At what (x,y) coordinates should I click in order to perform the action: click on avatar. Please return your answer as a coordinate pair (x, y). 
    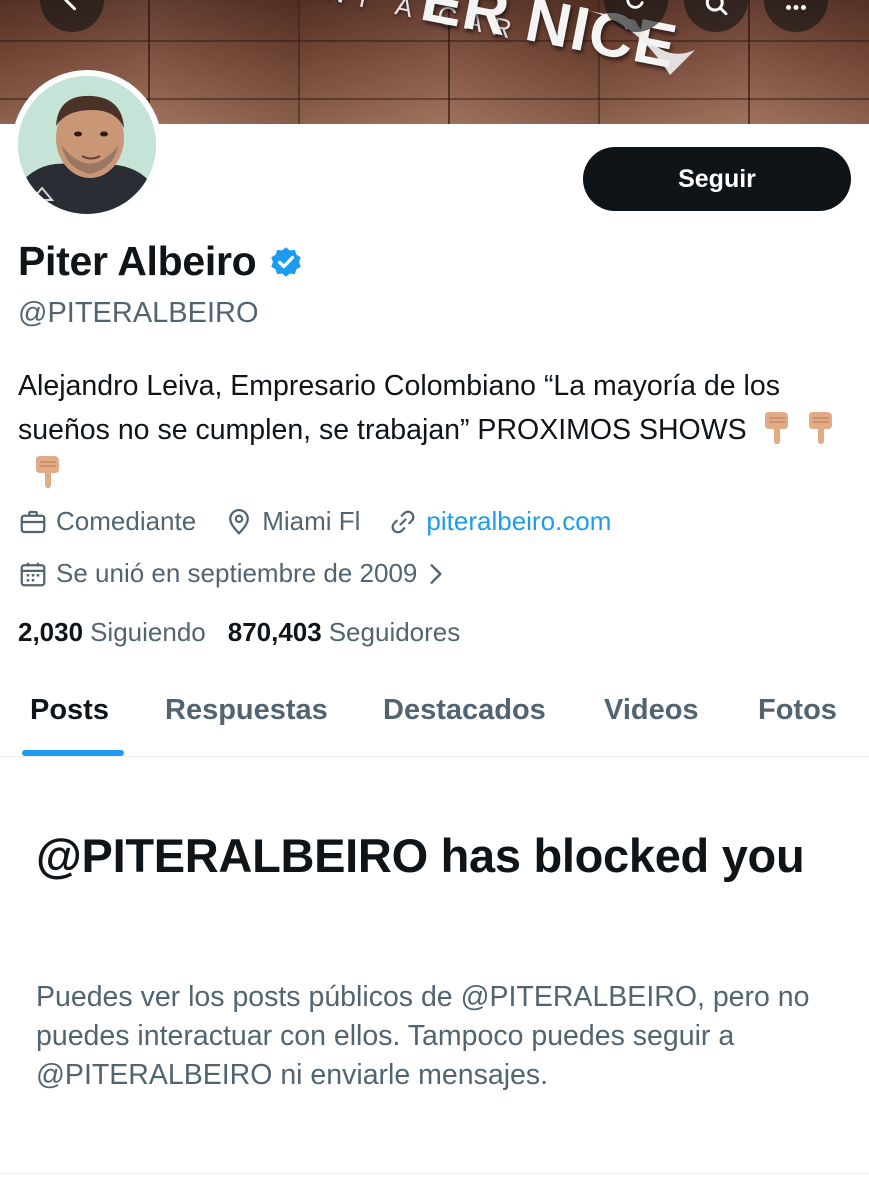
    Looking at the image, I should click on (87, 145).